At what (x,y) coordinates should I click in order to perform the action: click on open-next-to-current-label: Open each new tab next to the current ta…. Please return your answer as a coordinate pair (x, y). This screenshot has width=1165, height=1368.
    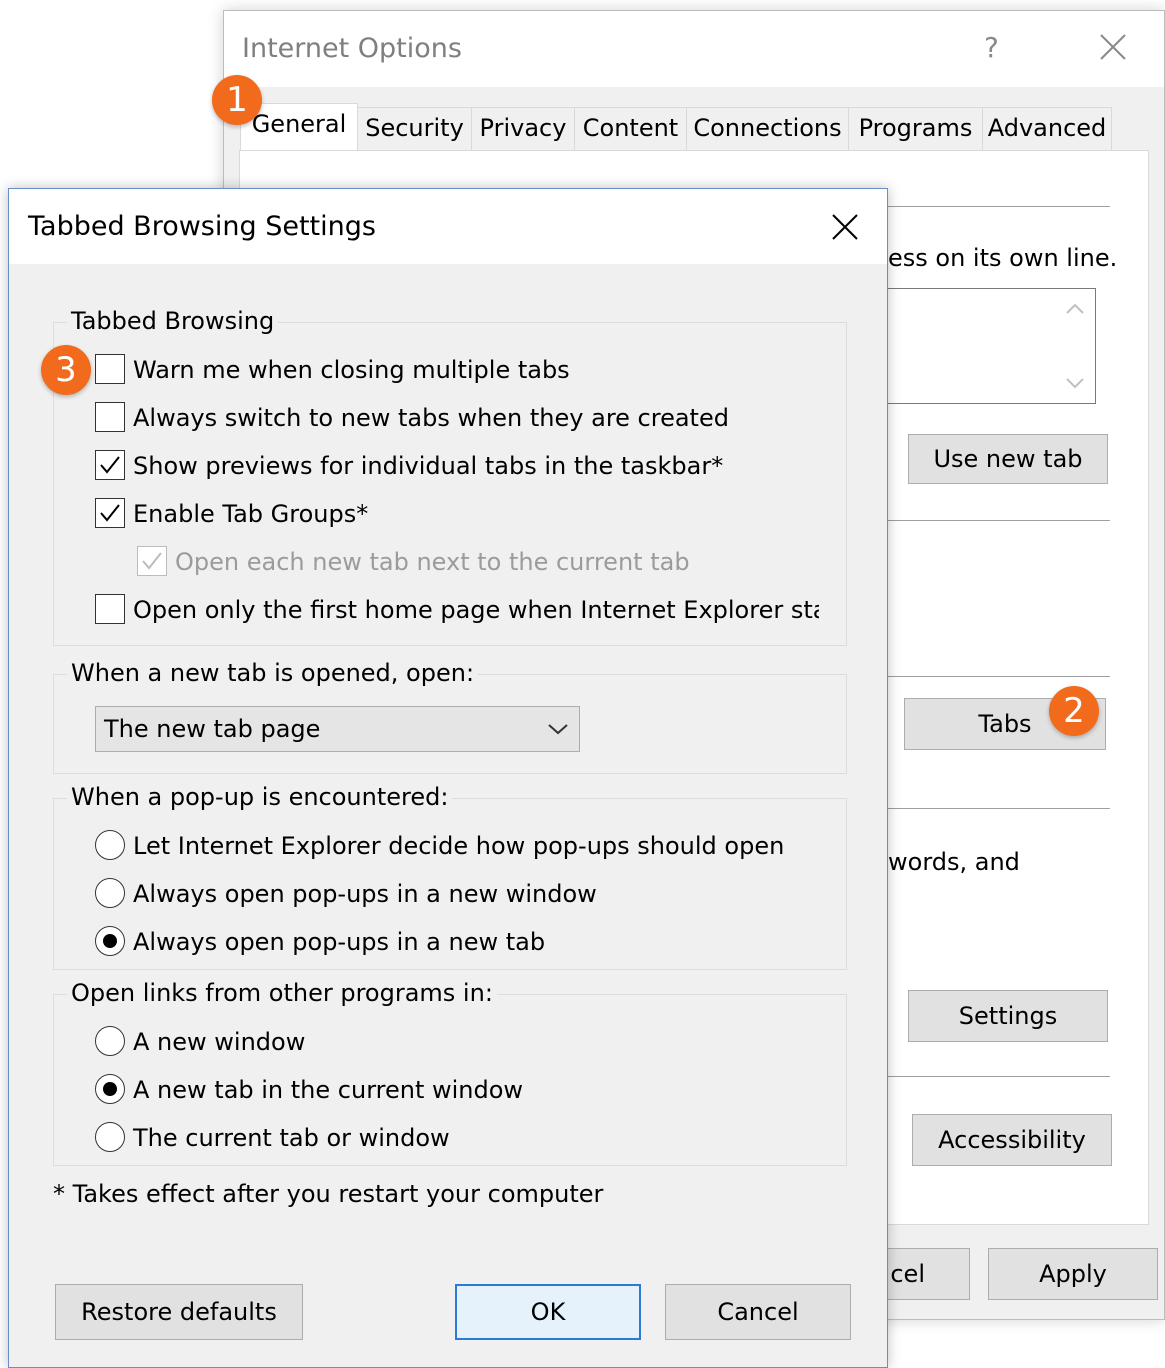
    Looking at the image, I should click on (432, 562).